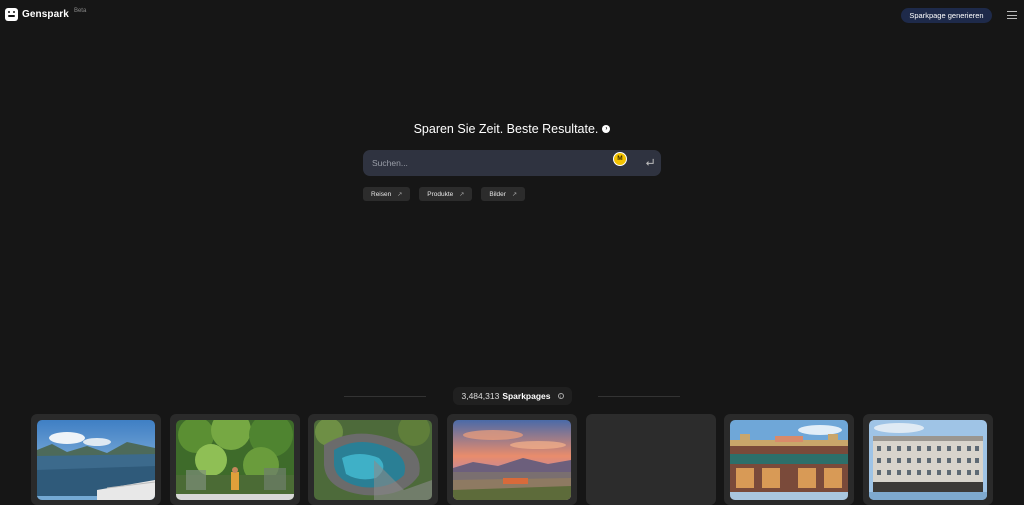 This screenshot has height=505, width=1024. What do you see at coordinates (385, 396) in the screenshot?
I see `divider-left` at bounding box center [385, 396].